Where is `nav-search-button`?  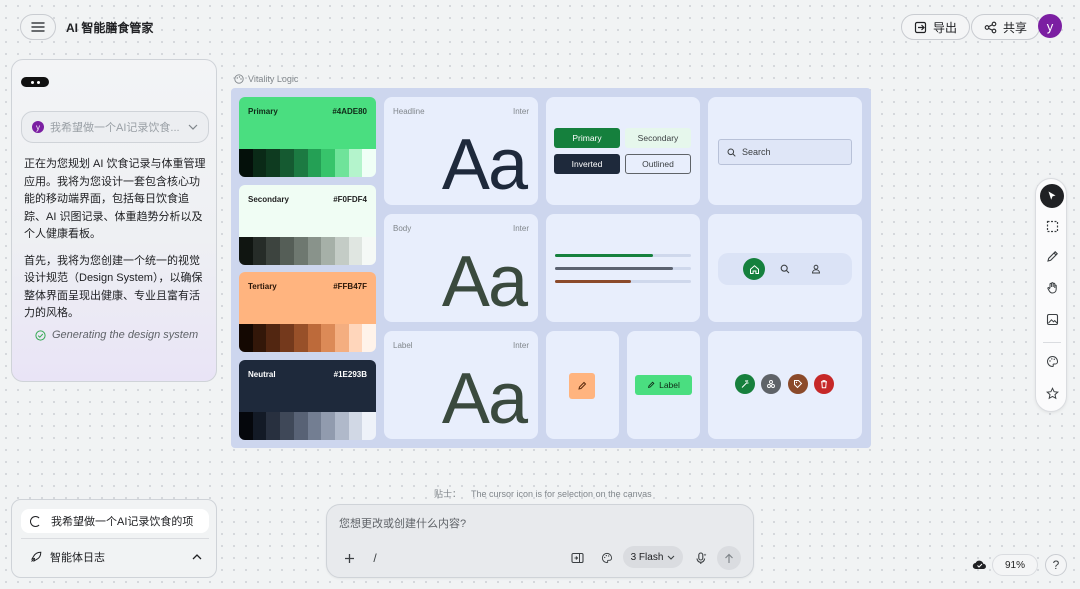
nav-search-button is located at coordinates (785, 269).